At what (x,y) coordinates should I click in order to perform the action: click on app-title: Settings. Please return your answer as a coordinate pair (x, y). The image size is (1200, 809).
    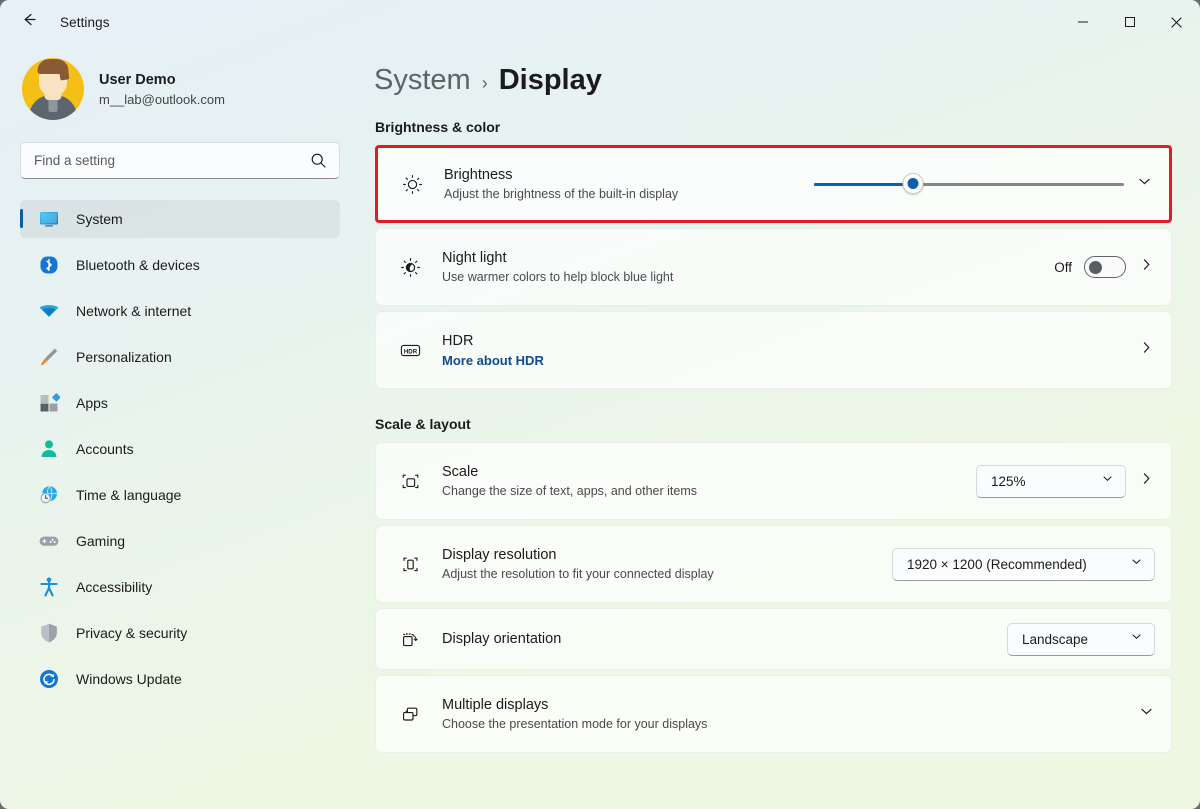
    Looking at the image, I should click on (85, 22).